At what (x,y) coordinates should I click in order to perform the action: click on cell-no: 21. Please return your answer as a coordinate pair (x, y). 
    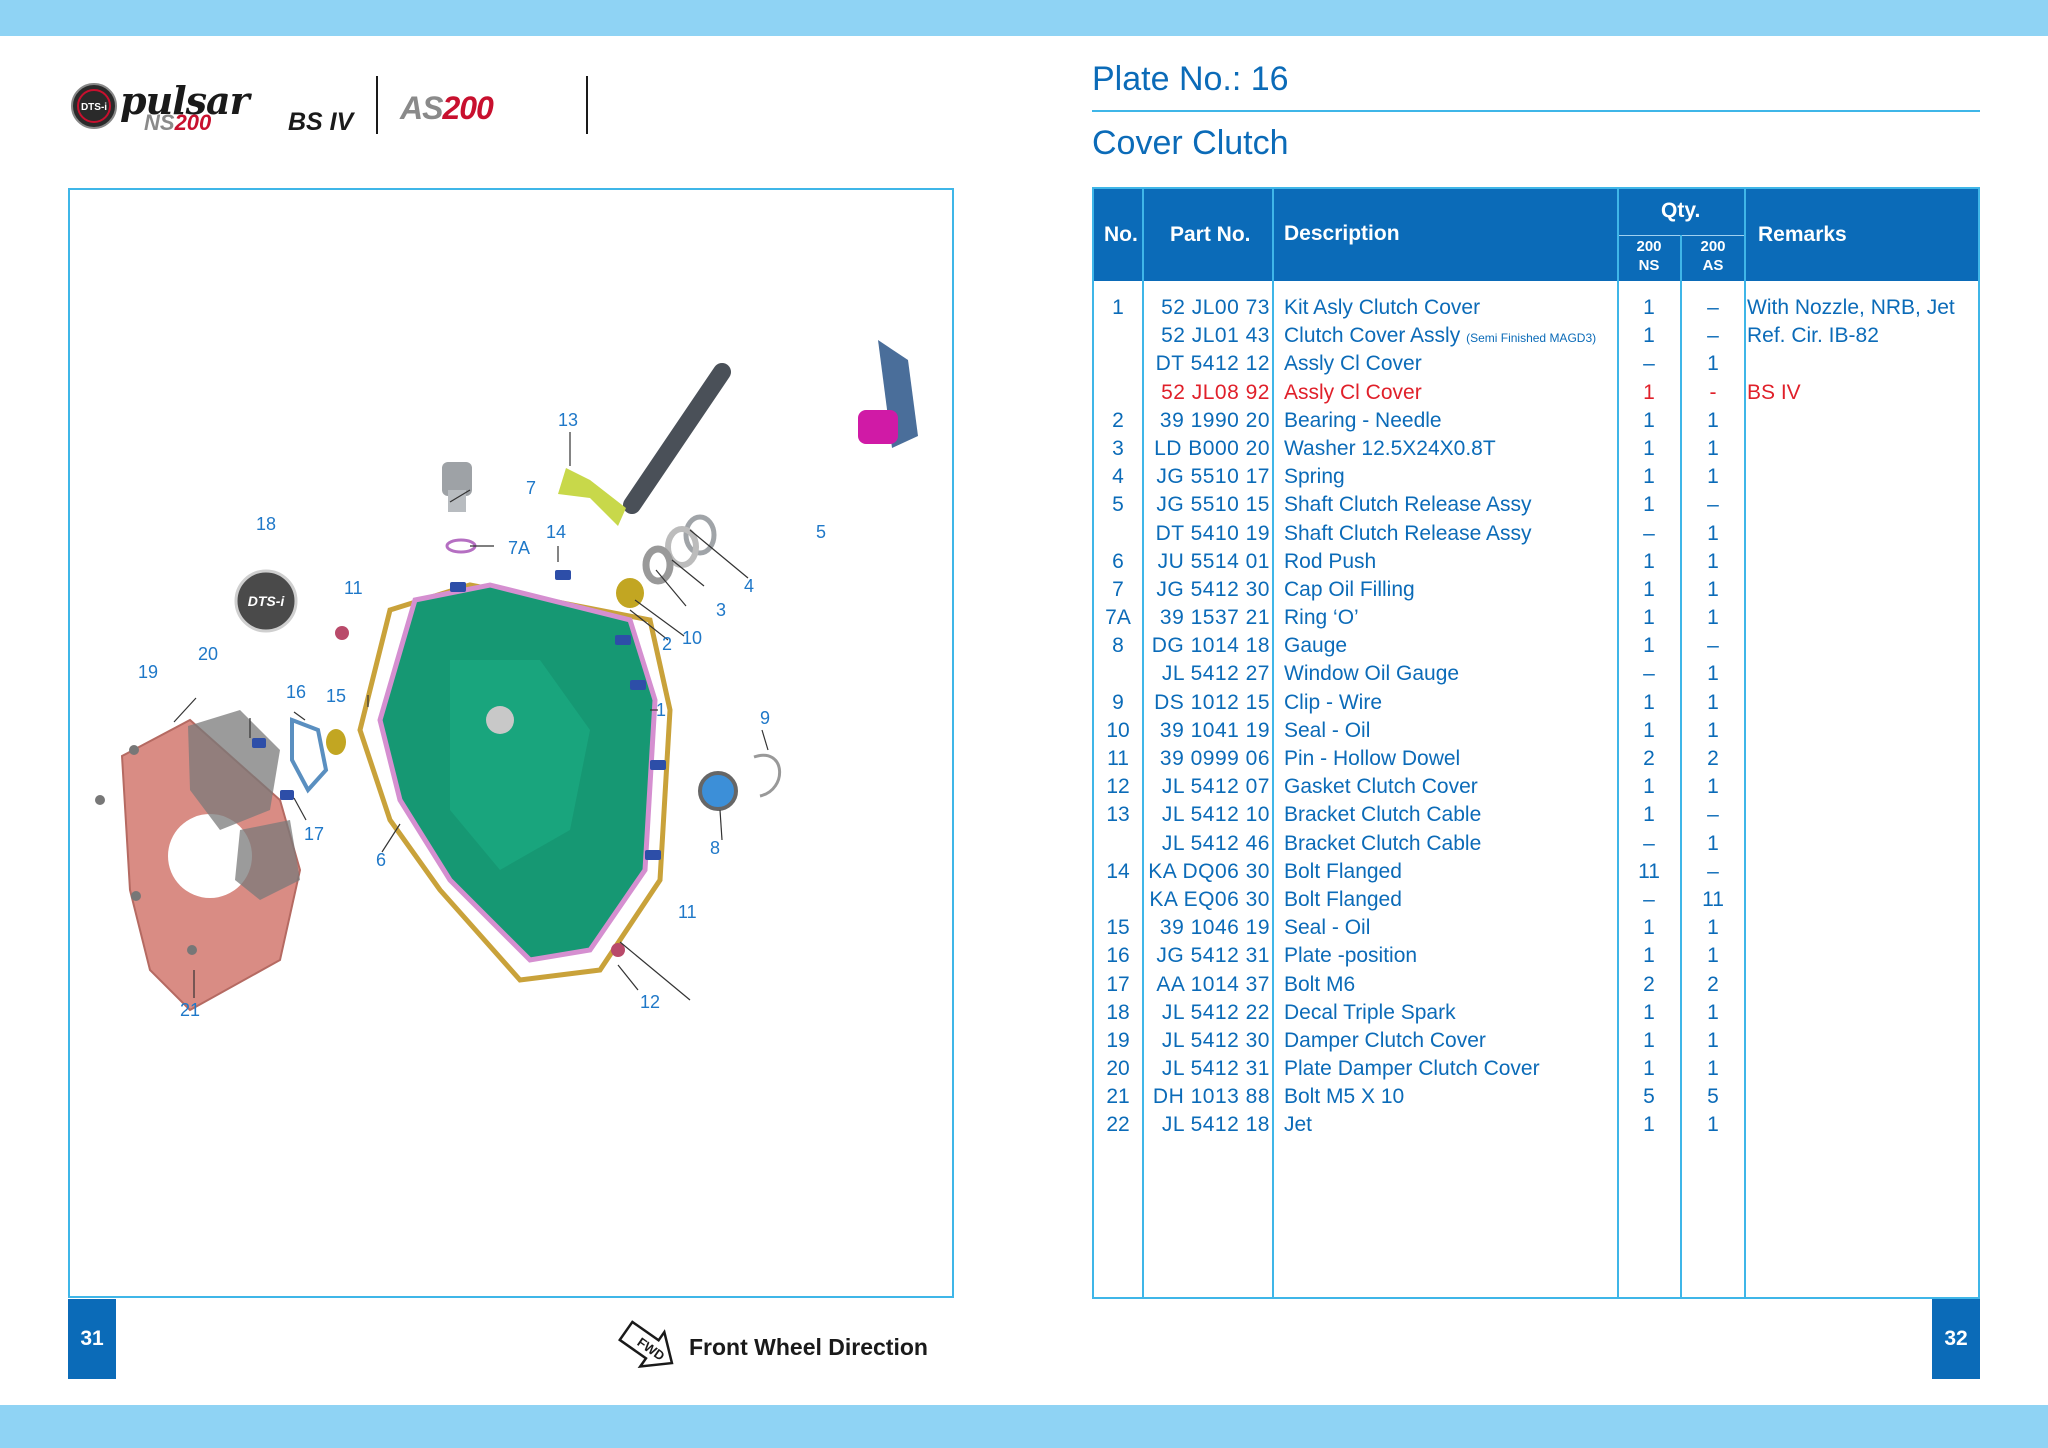
    Looking at the image, I should click on (1118, 1097).